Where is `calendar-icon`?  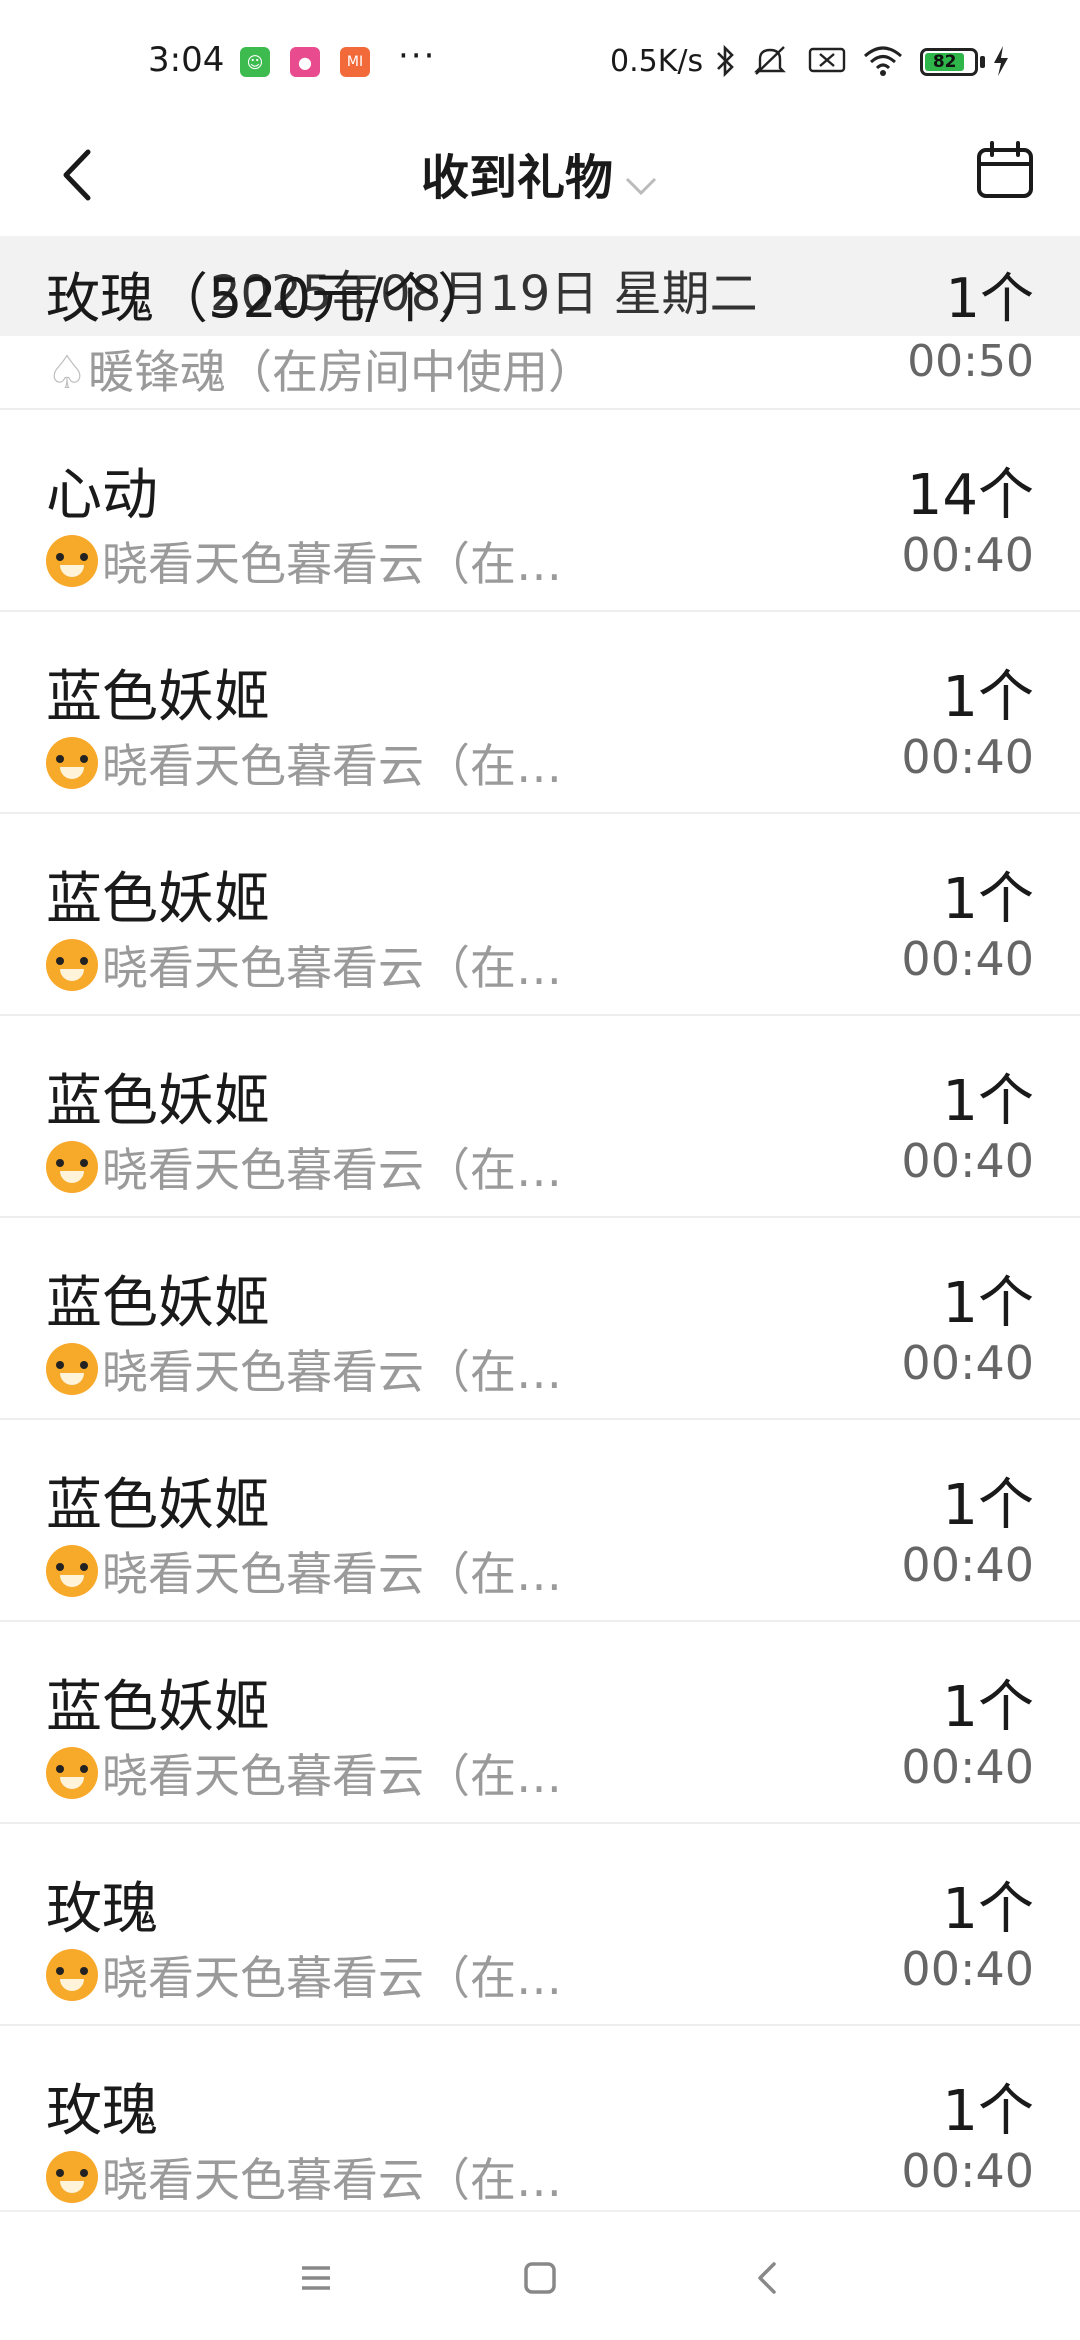
calendar-icon is located at coordinates (1005, 169).